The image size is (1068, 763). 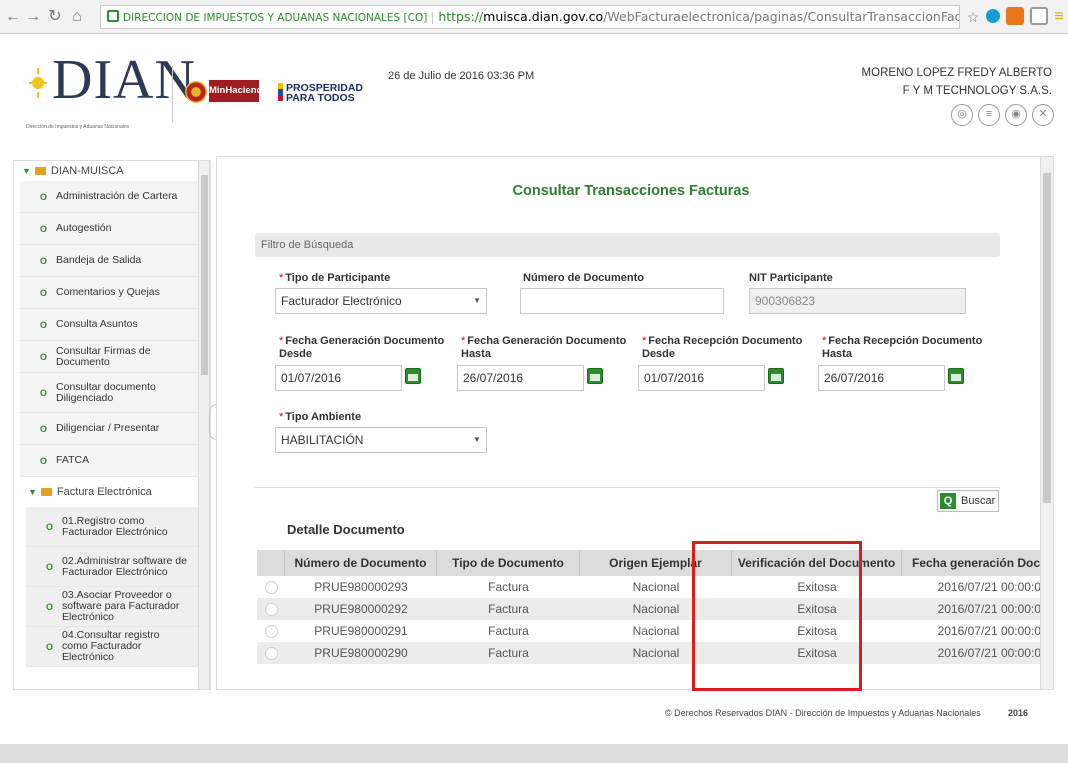 I want to click on buscar-button: Q Buscar, so click(x=968, y=501).